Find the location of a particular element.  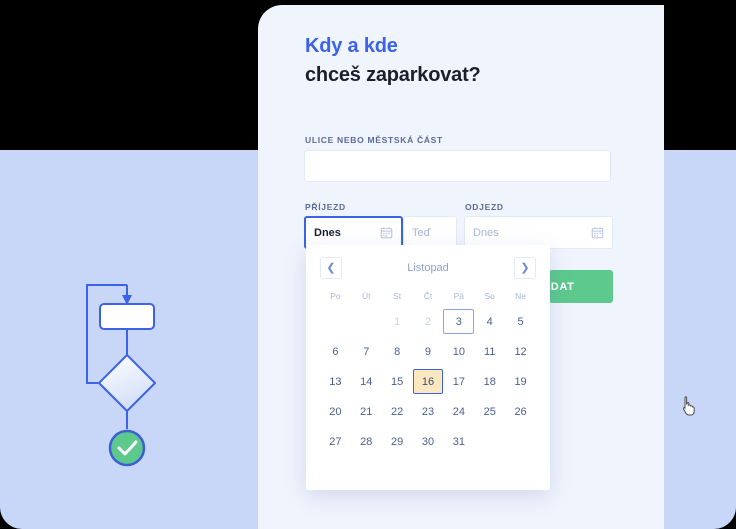

calendar-day-12: 12 is located at coordinates (520, 351).